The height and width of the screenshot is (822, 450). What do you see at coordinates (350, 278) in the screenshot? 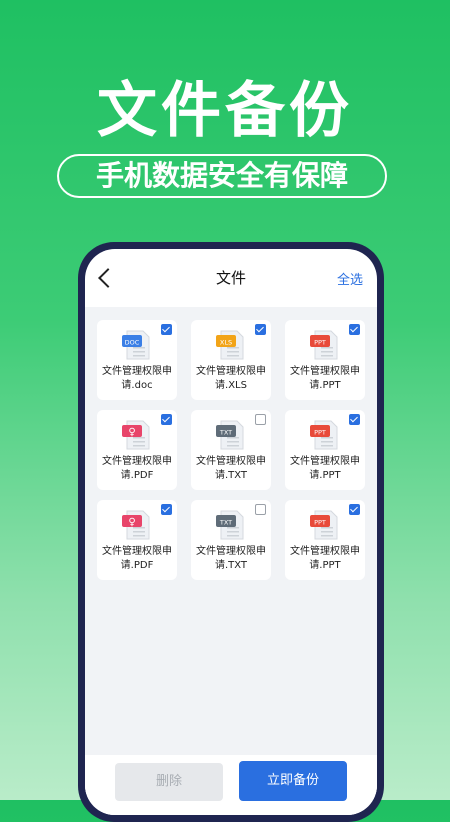
I see `select-all-button: 全选` at bounding box center [350, 278].